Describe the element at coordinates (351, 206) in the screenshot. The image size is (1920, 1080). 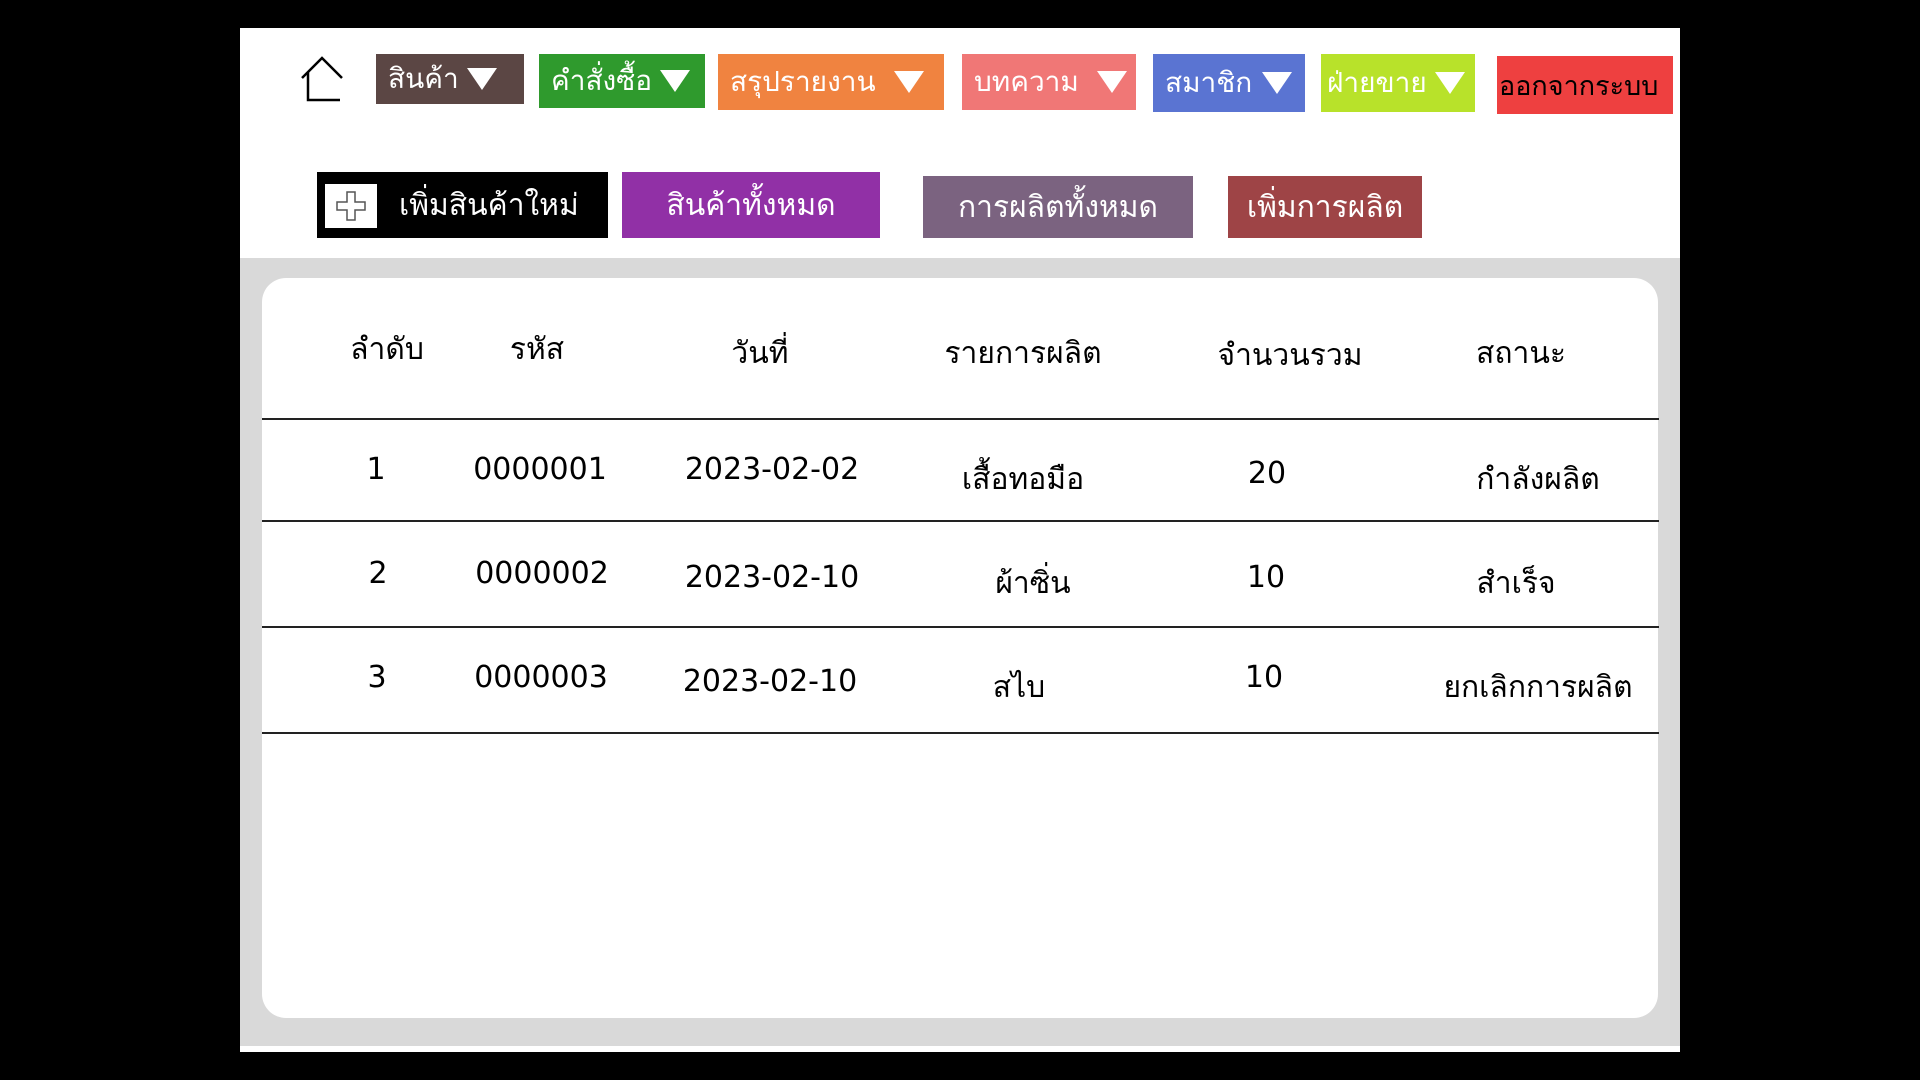
I see `plus-icon` at that location.